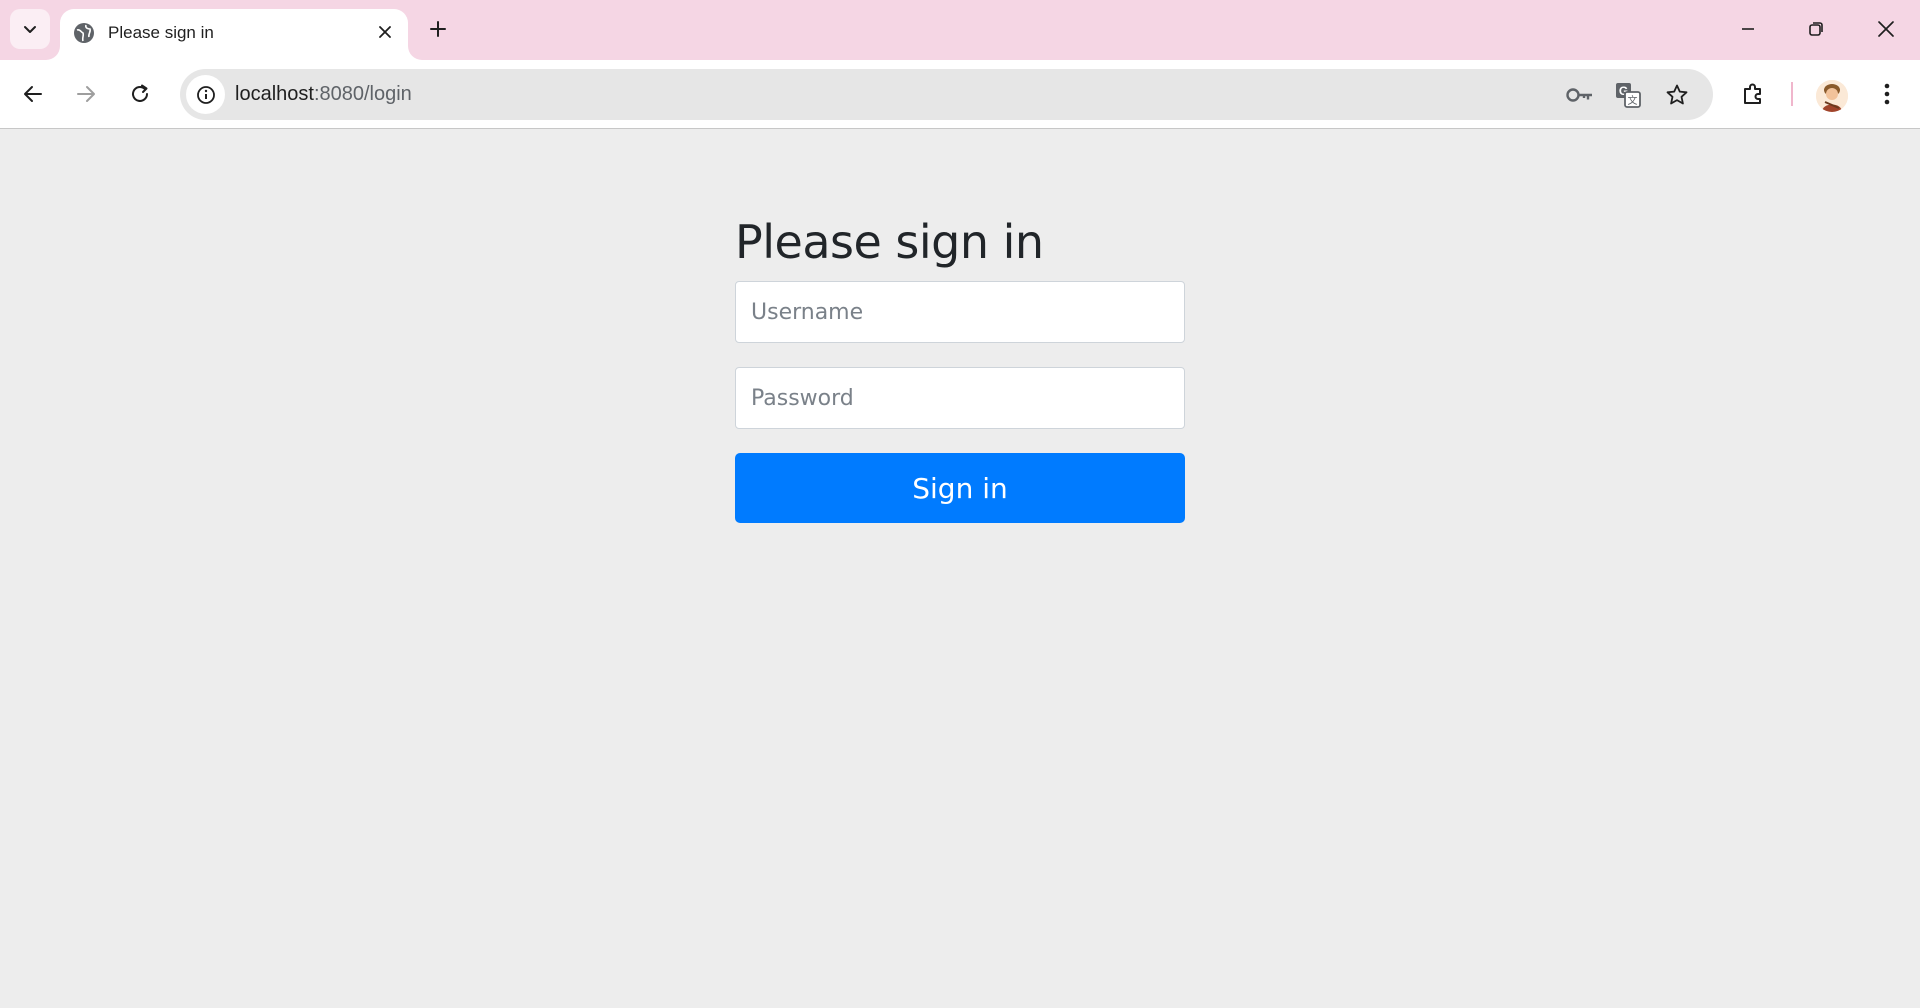 The width and height of the screenshot is (1920, 1008). What do you see at coordinates (960, 398) in the screenshot?
I see `password-input` at bounding box center [960, 398].